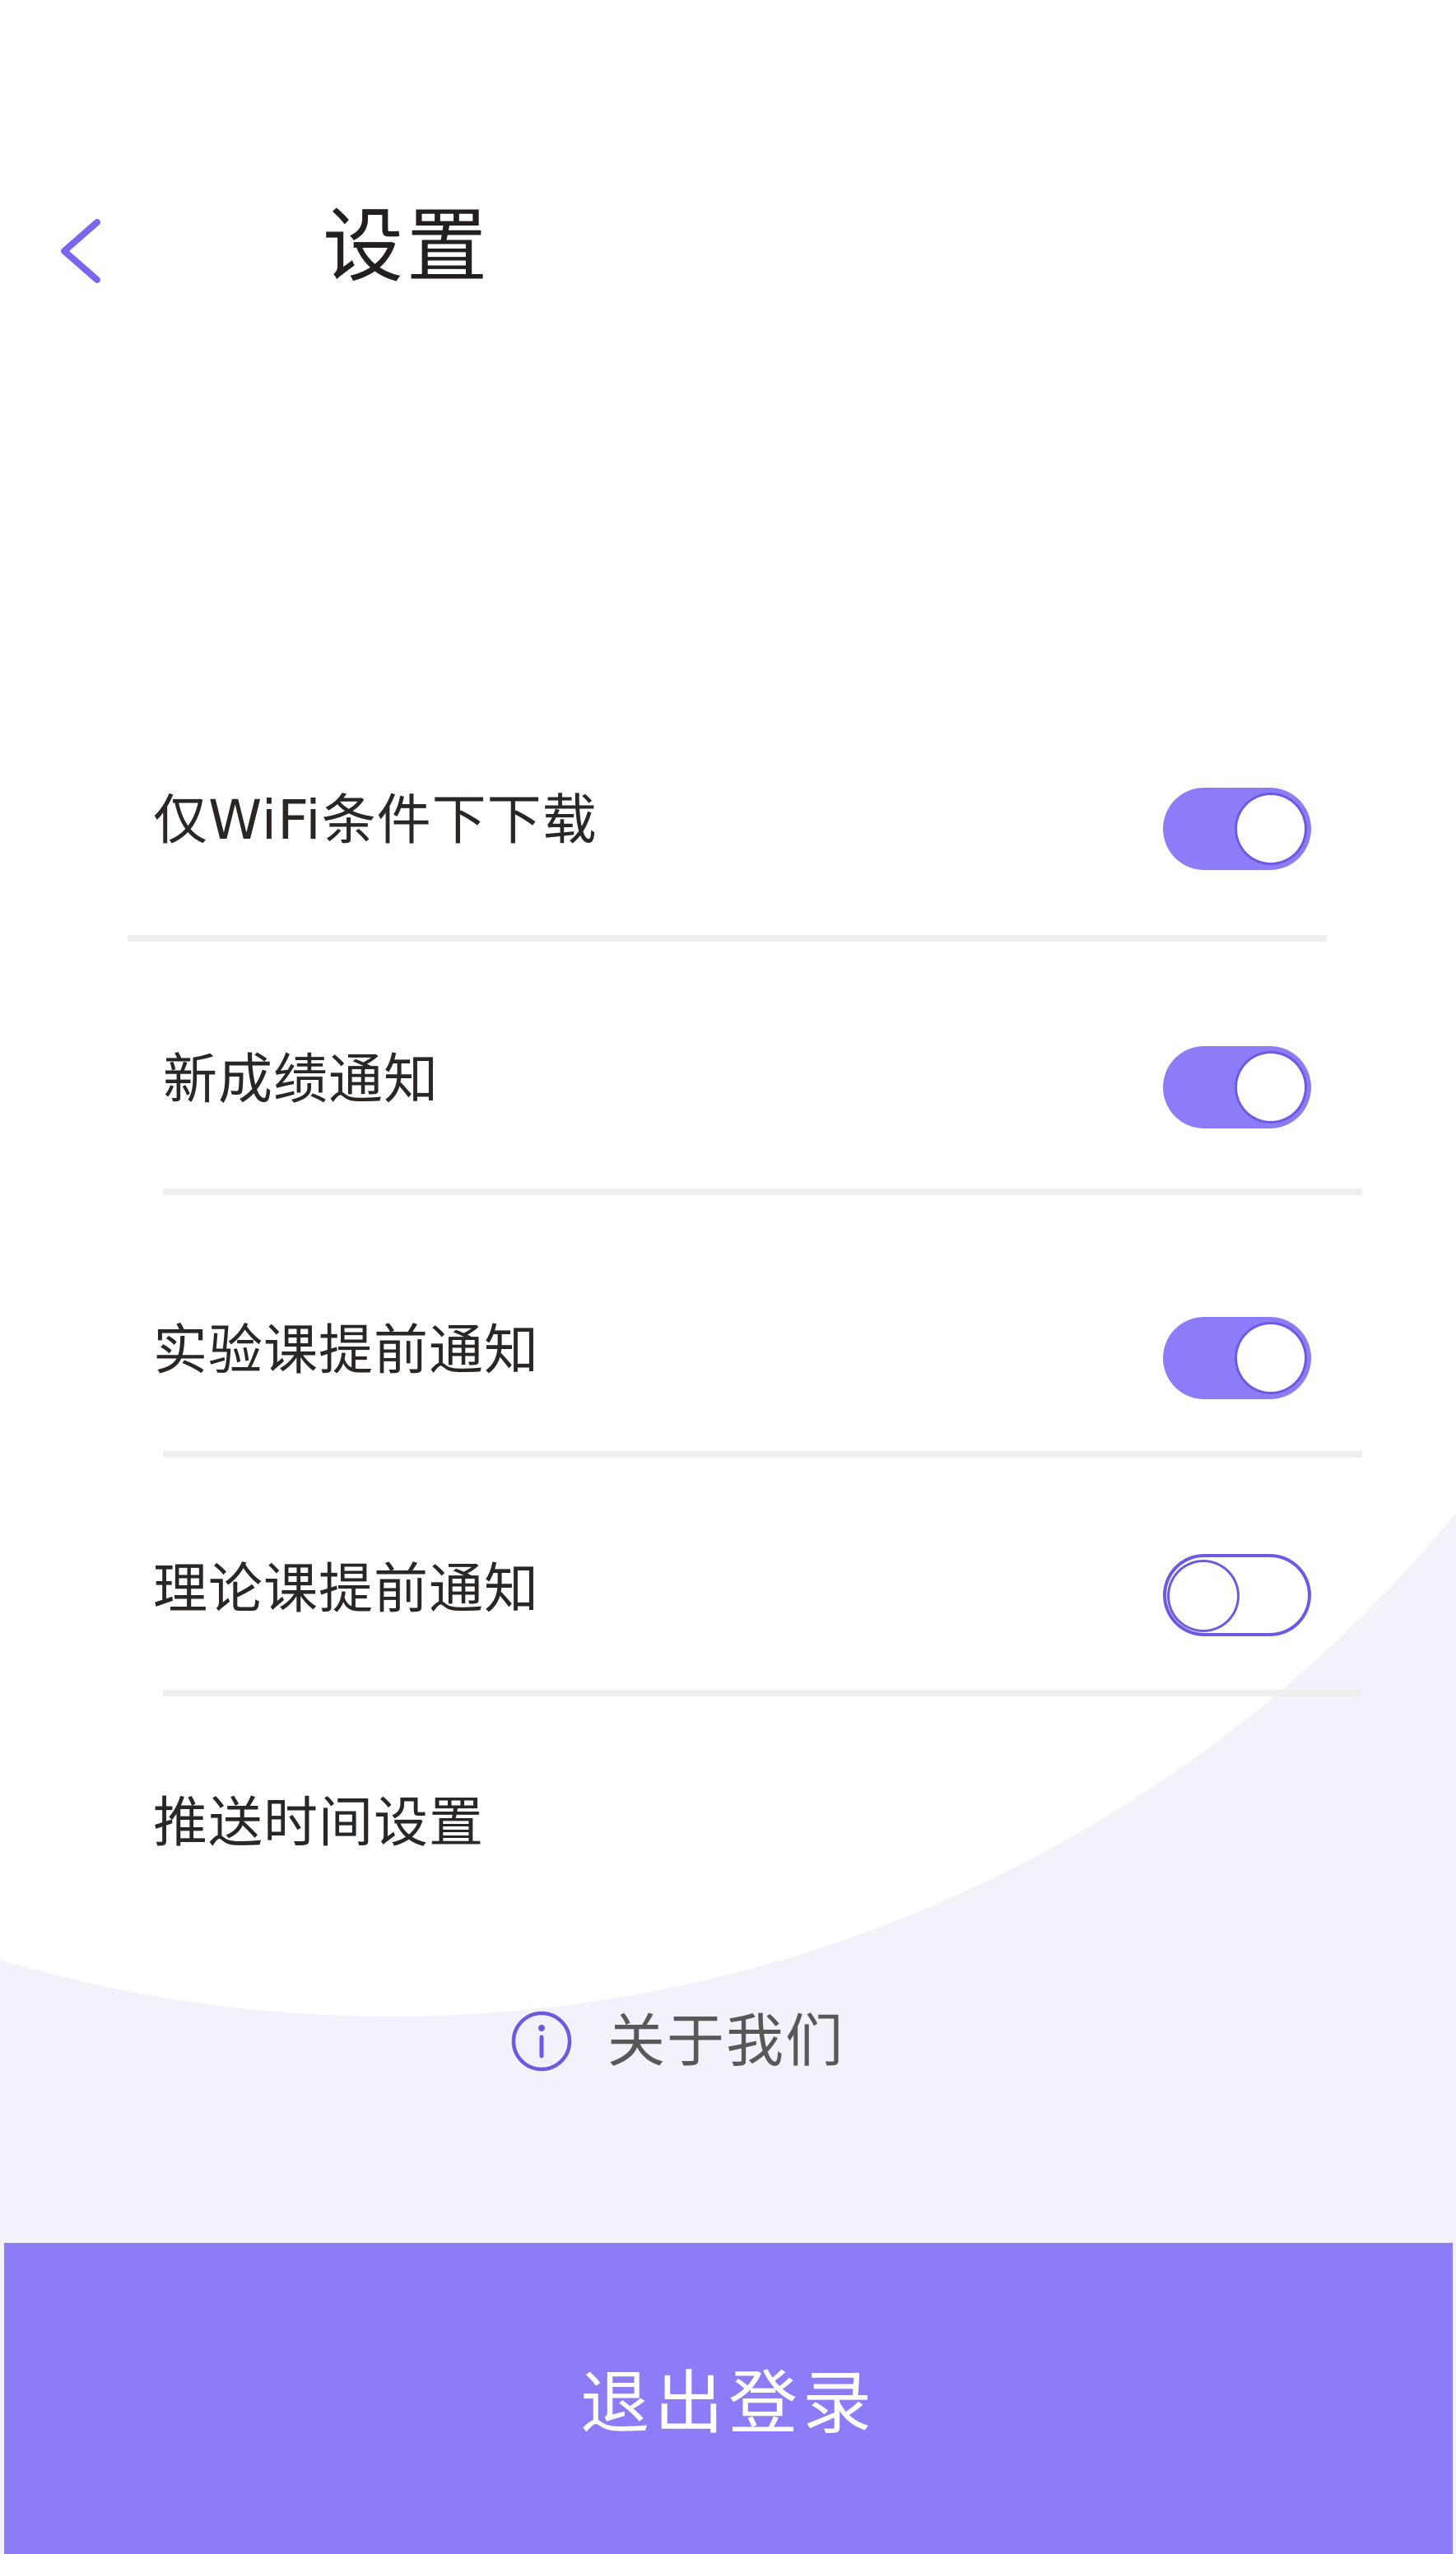  Describe the element at coordinates (728, 835) in the screenshot. I see `setting-row-wifi-only: 仅WiFi条件下下载` at that location.